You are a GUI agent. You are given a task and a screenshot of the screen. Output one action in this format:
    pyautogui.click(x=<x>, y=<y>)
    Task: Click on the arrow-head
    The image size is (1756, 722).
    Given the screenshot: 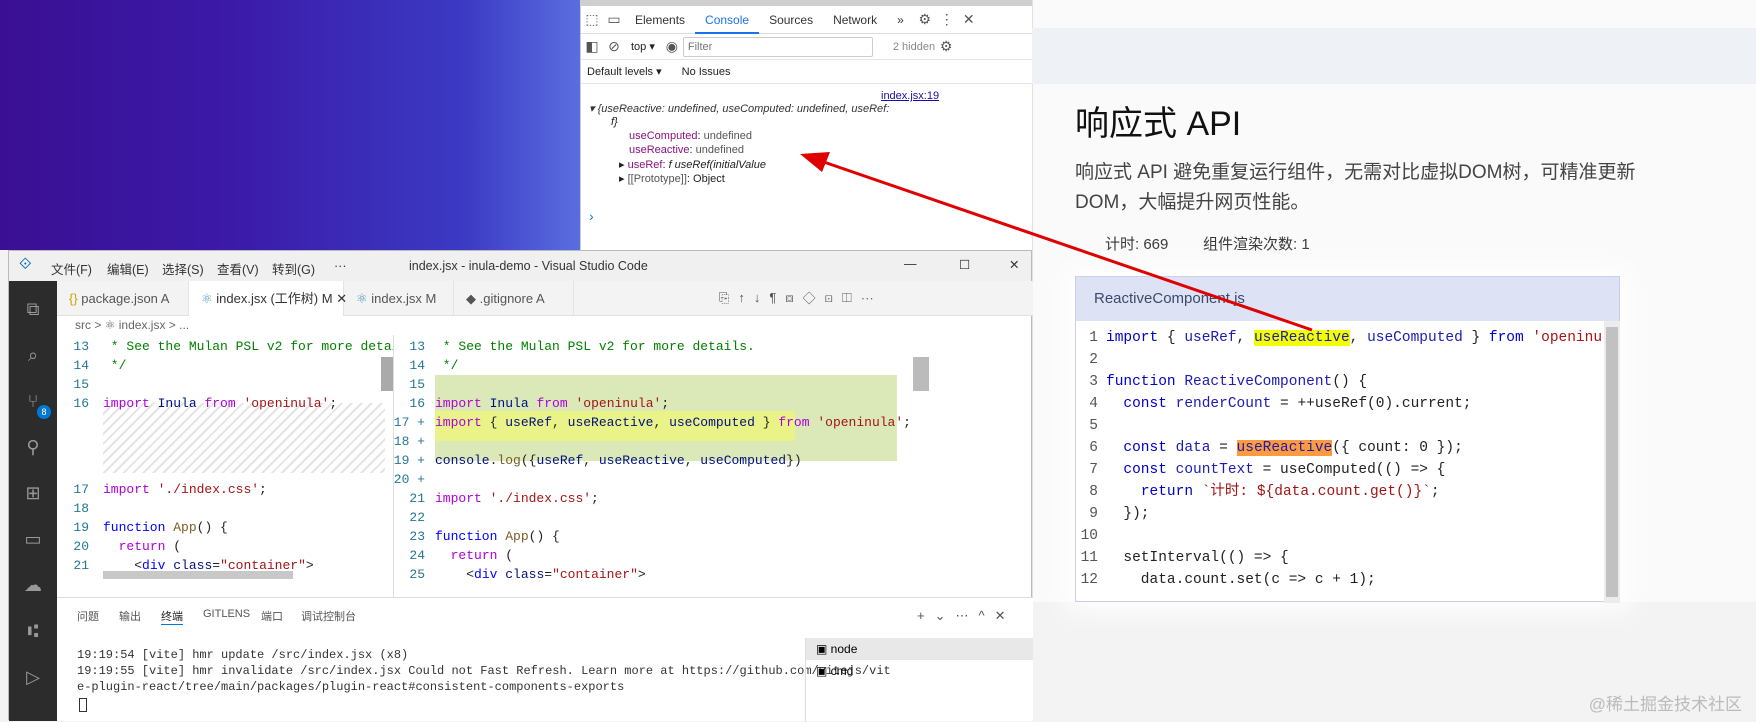 What is the action you would take?
    pyautogui.click(x=815, y=162)
    